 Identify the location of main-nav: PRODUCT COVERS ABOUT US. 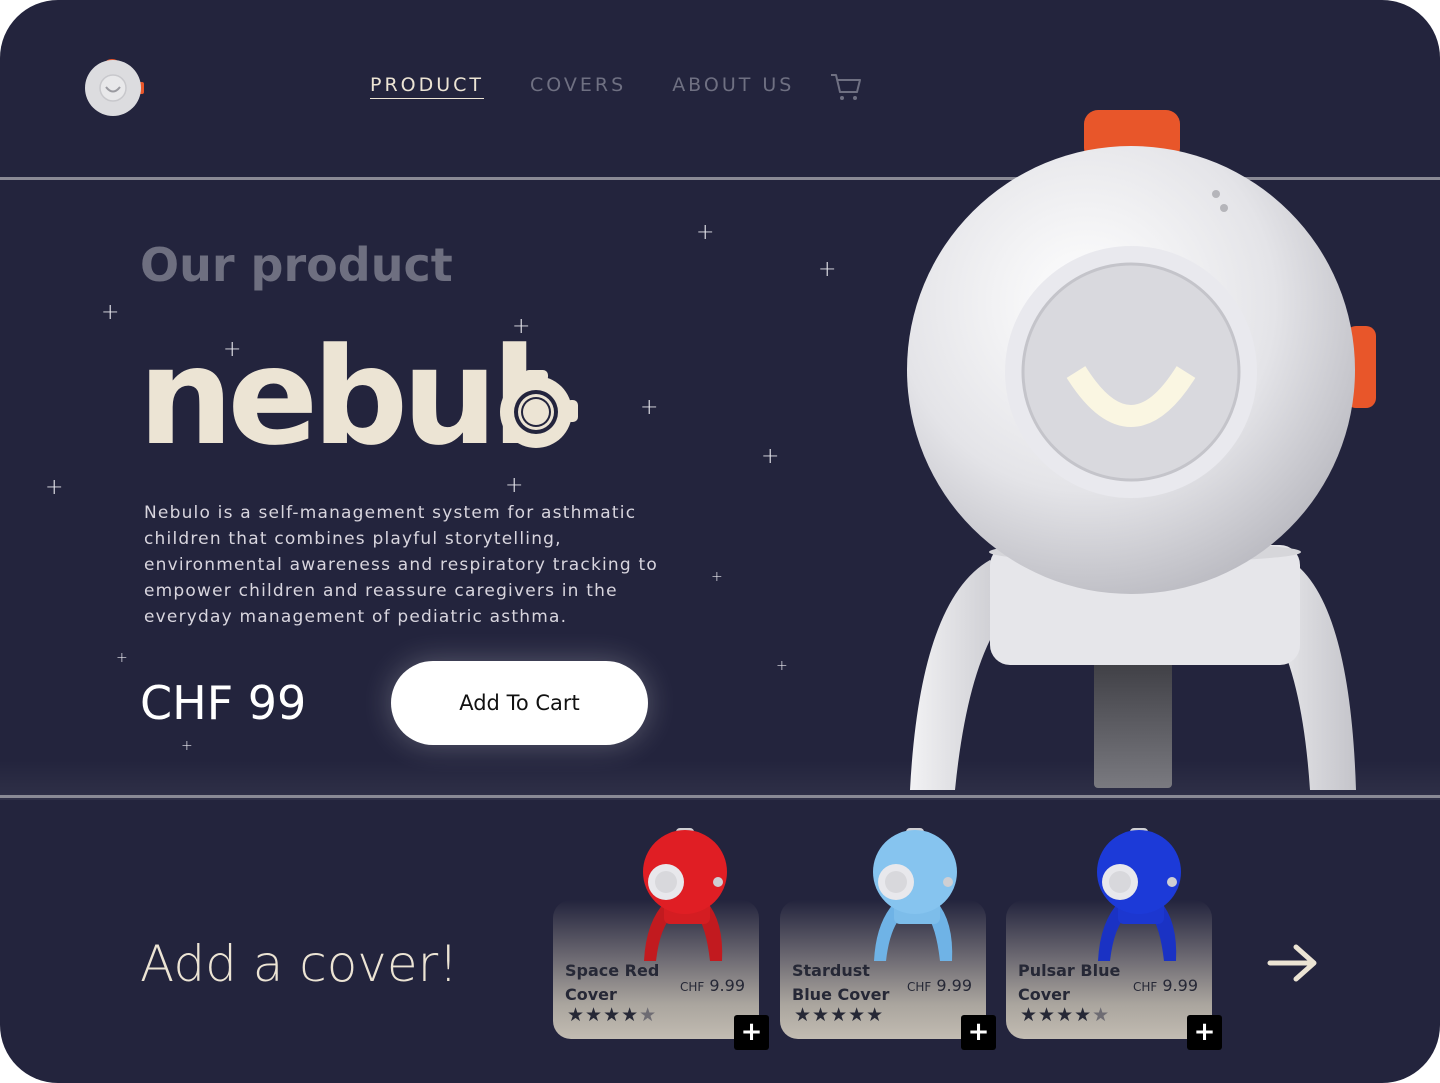
(582, 86).